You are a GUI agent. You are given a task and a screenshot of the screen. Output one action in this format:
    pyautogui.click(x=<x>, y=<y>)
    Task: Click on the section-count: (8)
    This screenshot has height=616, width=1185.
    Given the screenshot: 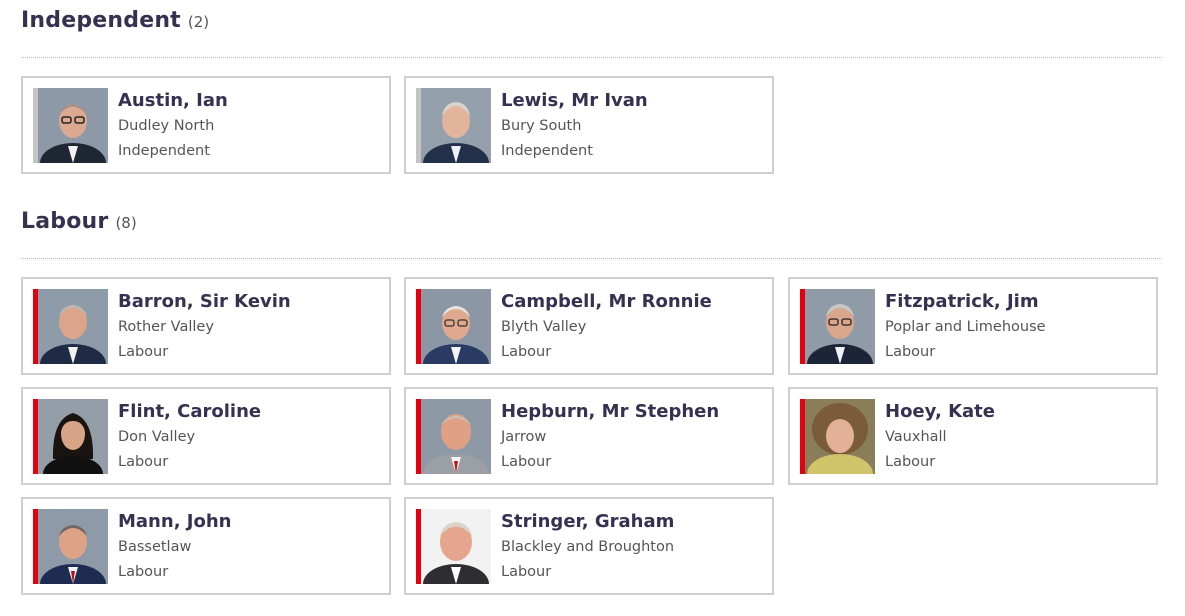 What is the action you would take?
    pyautogui.click(x=126, y=223)
    